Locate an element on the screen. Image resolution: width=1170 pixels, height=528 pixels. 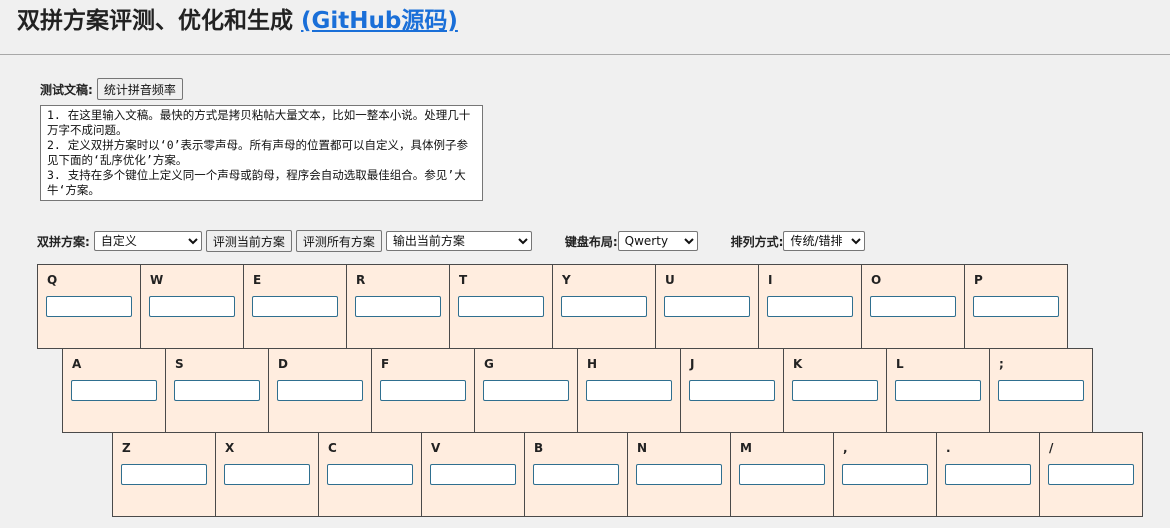
key-cell: J is located at coordinates (732, 390).